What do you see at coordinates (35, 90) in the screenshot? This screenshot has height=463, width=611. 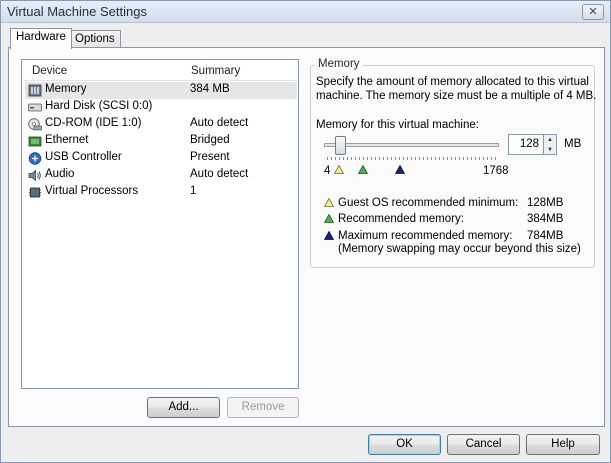 I see `memory-icon` at bounding box center [35, 90].